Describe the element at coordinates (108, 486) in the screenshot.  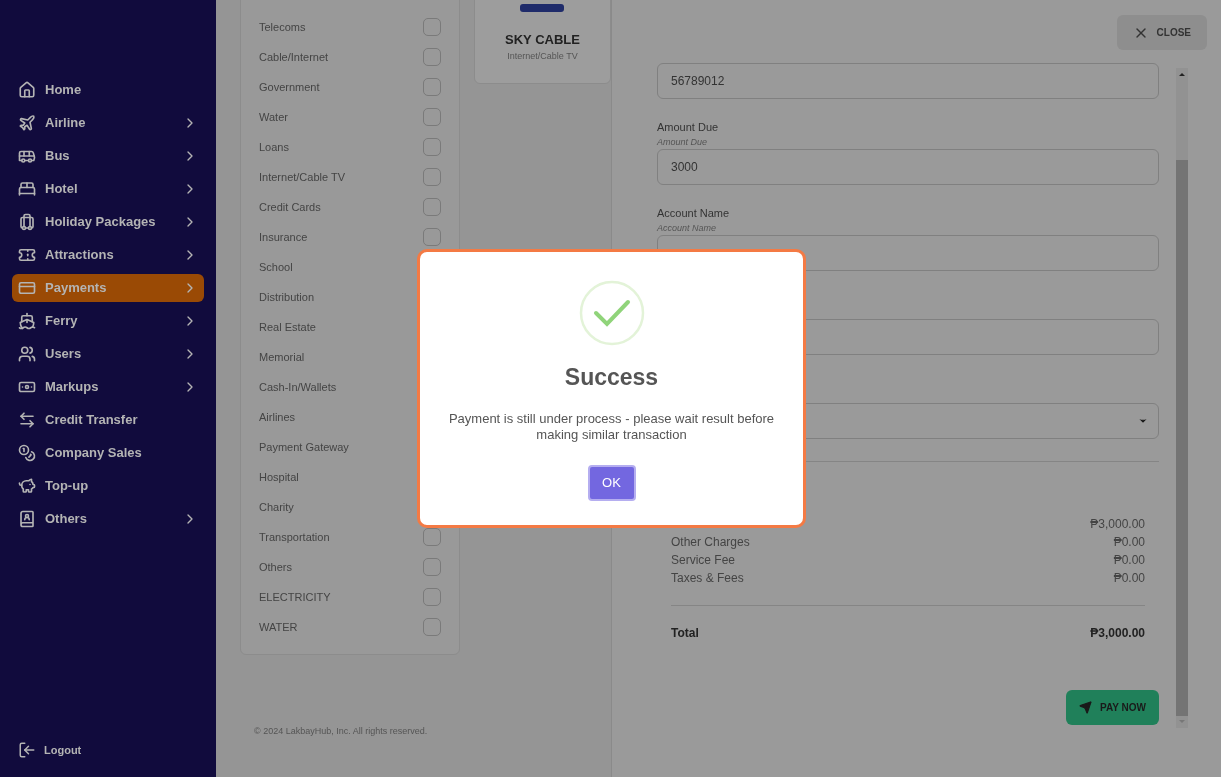
I see `sidebar-item: Top-up` at that location.